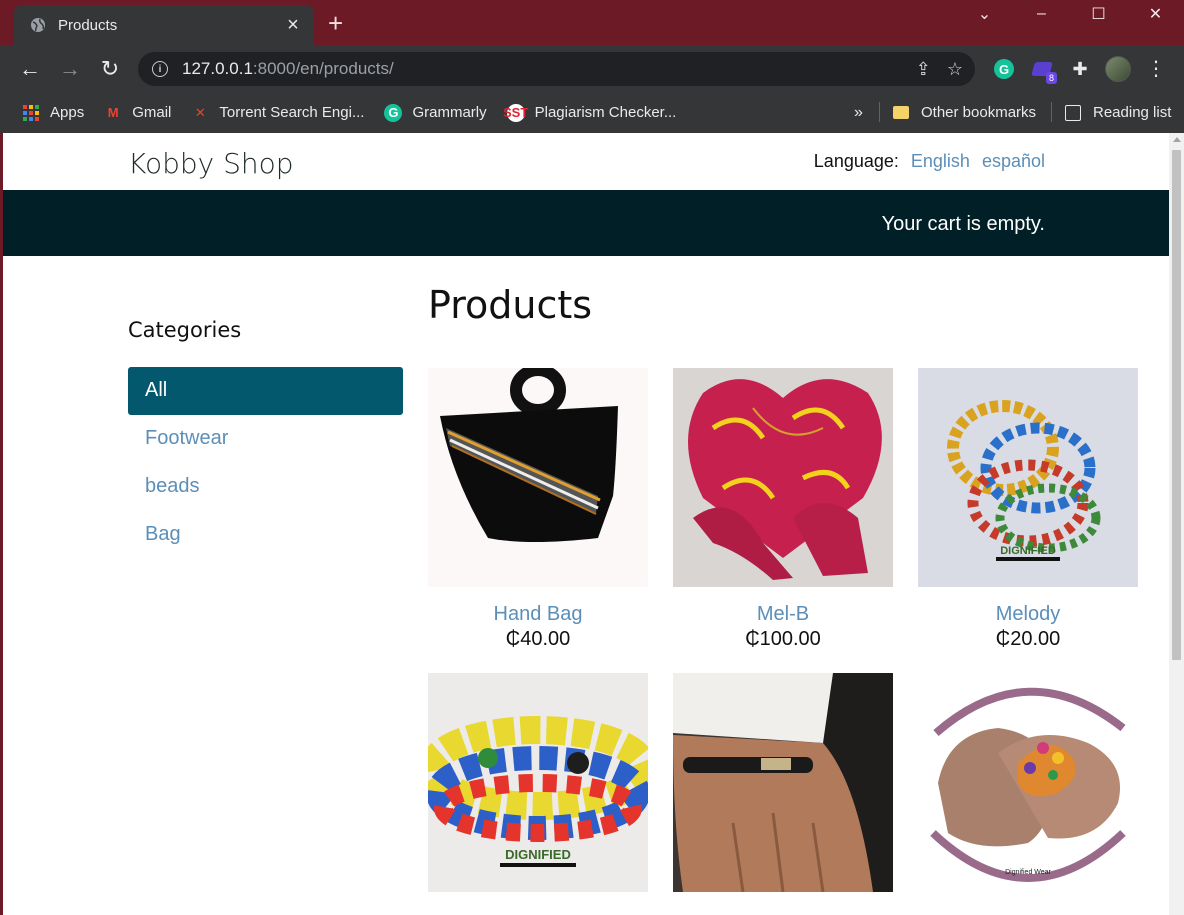 The image size is (1184, 915). Describe the element at coordinates (1028, 639) in the screenshot. I see `product-price: ₵20.00` at that location.